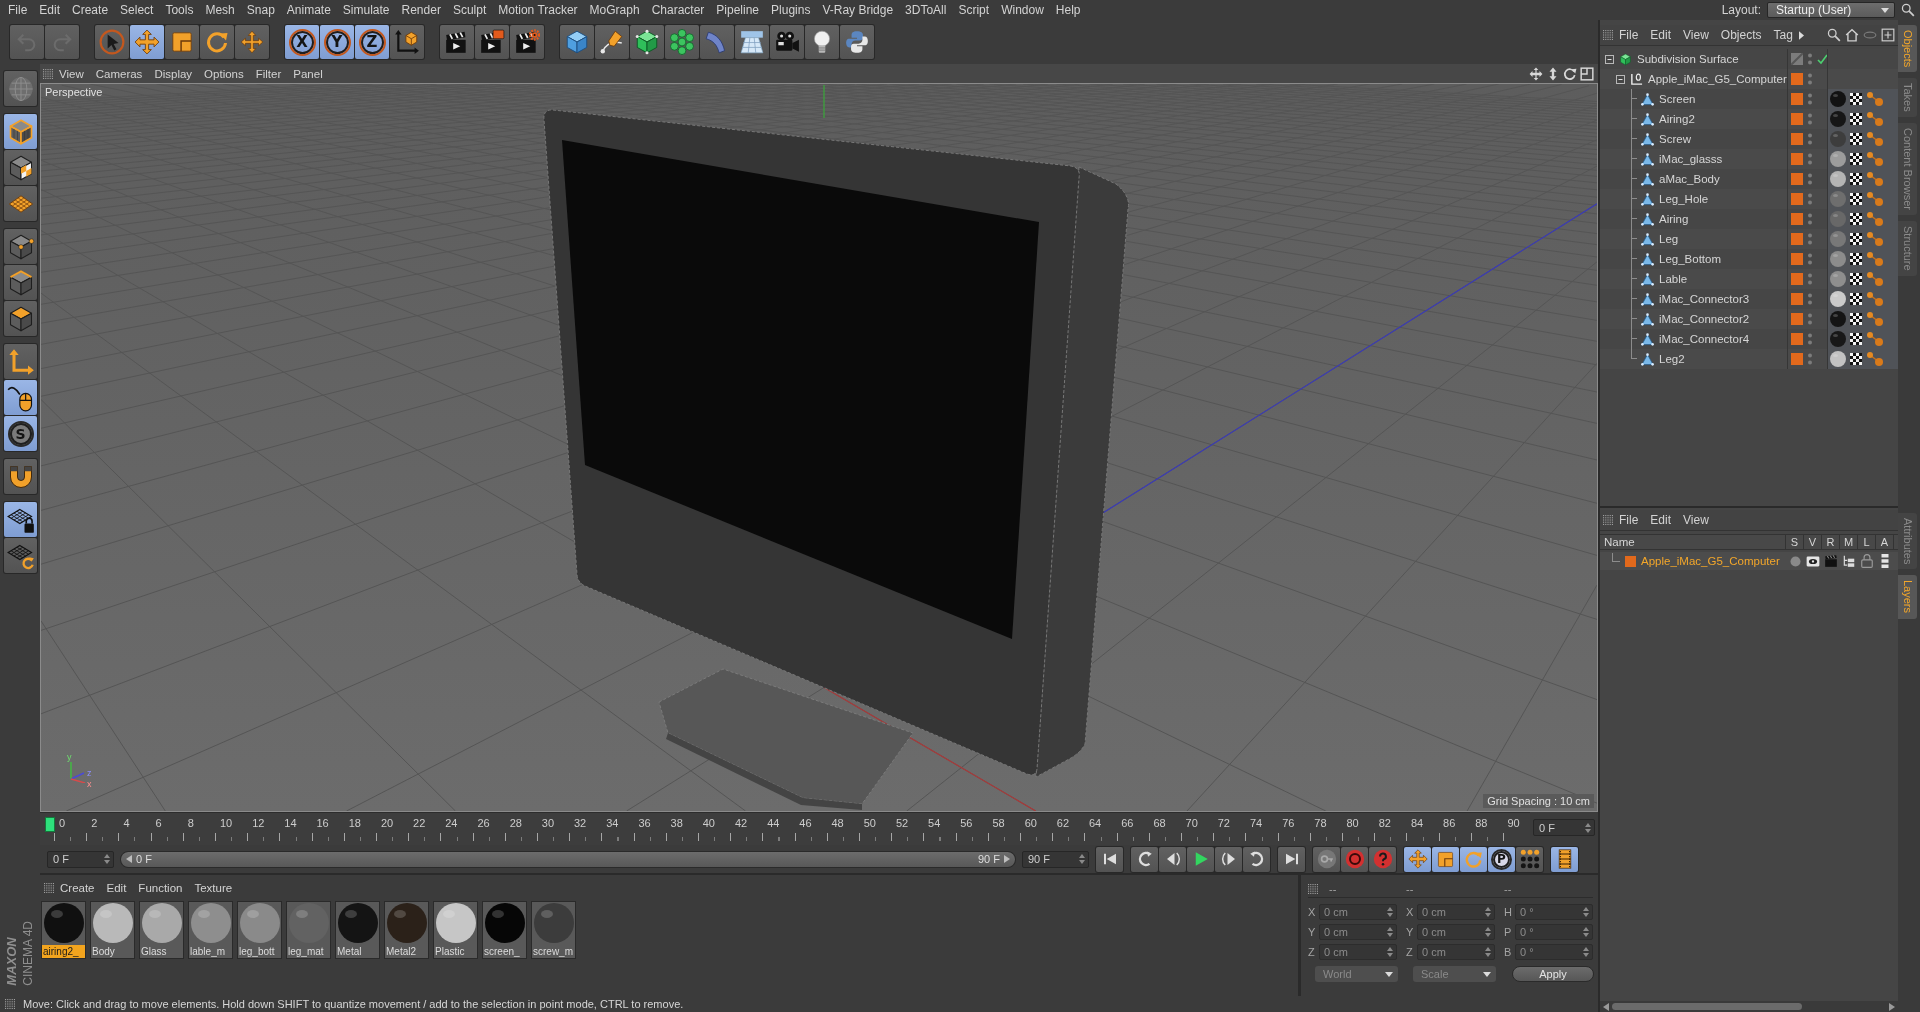 The image size is (1920, 1012). What do you see at coordinates (1693, 542) in the screenshot?
I see `column-header: Name` at bounding box center [1693, 542].